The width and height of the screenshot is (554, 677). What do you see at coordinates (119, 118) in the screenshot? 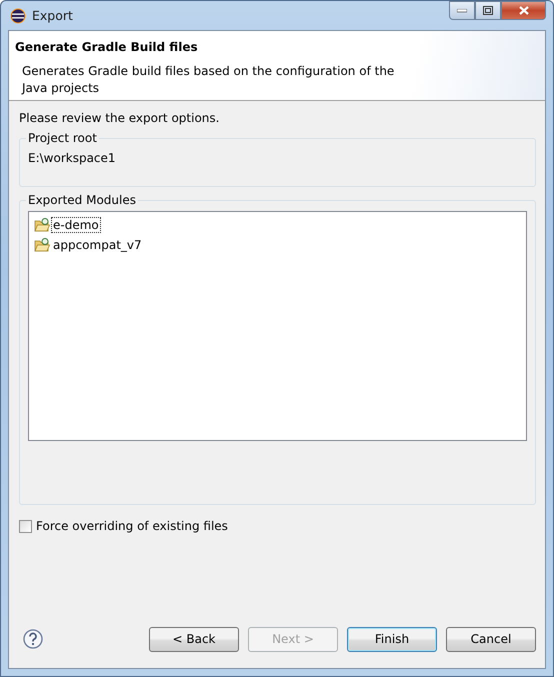
I see `instruction-text: Please review the export options.` at bounding box center [119, 118].